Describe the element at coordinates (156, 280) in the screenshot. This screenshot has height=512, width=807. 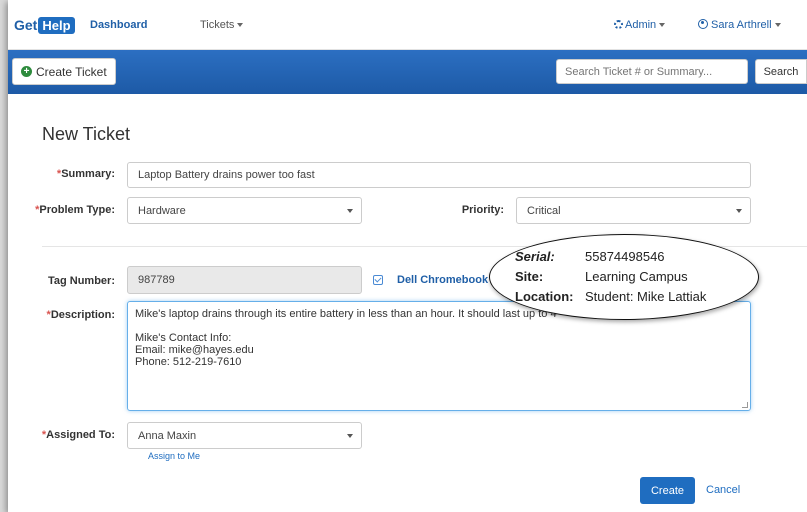
I see `tag-number-value: 987789` at that location.